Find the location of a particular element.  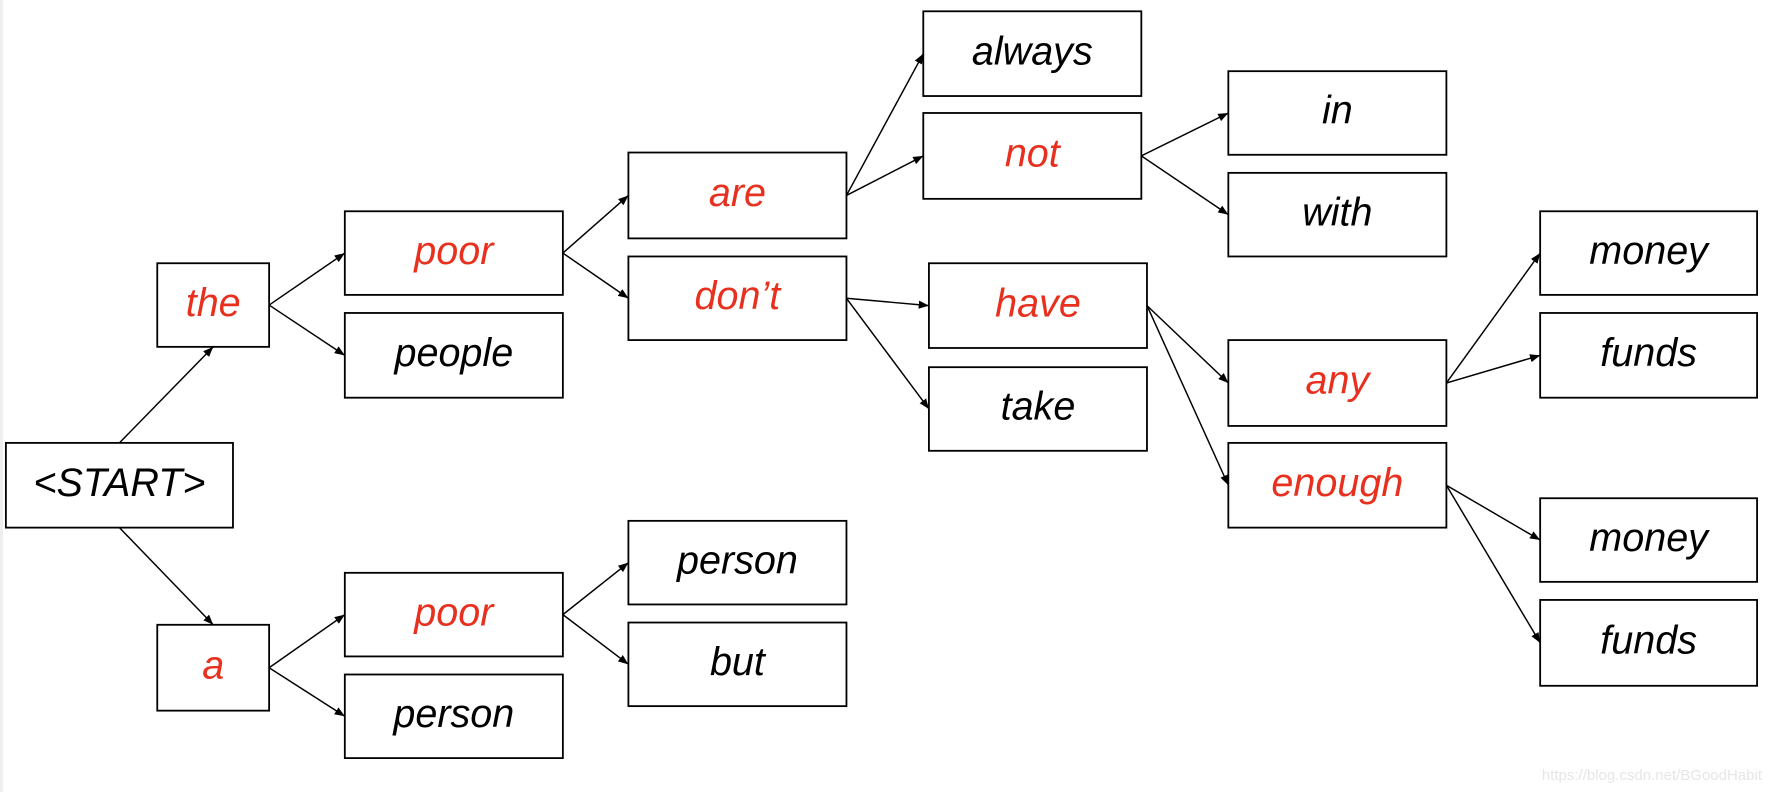

edge-arrow-start-to-a is located at coordinates (166, 576).